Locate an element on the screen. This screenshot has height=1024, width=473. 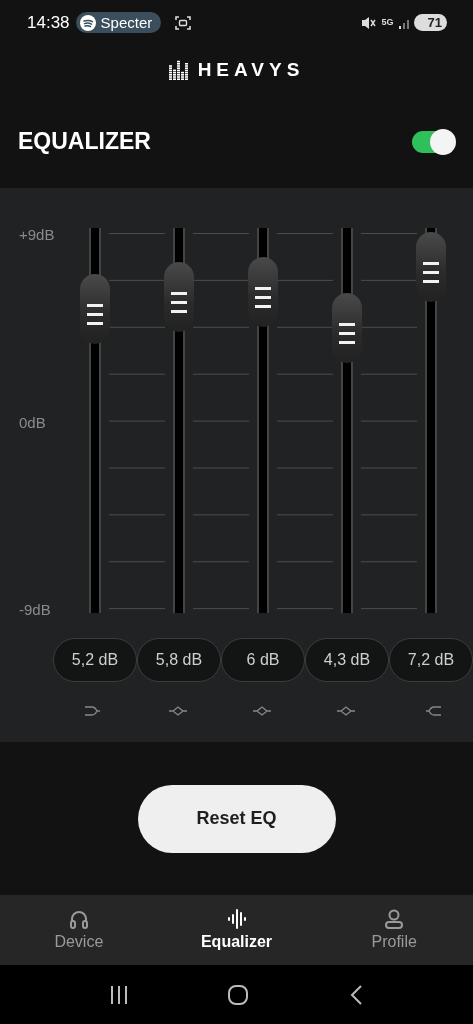
scale-label: -9dB is located at coordinates (35, 609).